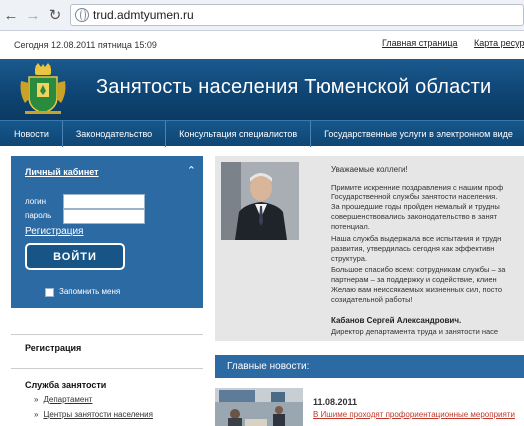  What do you see at coordinates (143, 15) in the screenshot?
I see `url-text: trud.admtyumen.ru` at bounding box center [143, 15].